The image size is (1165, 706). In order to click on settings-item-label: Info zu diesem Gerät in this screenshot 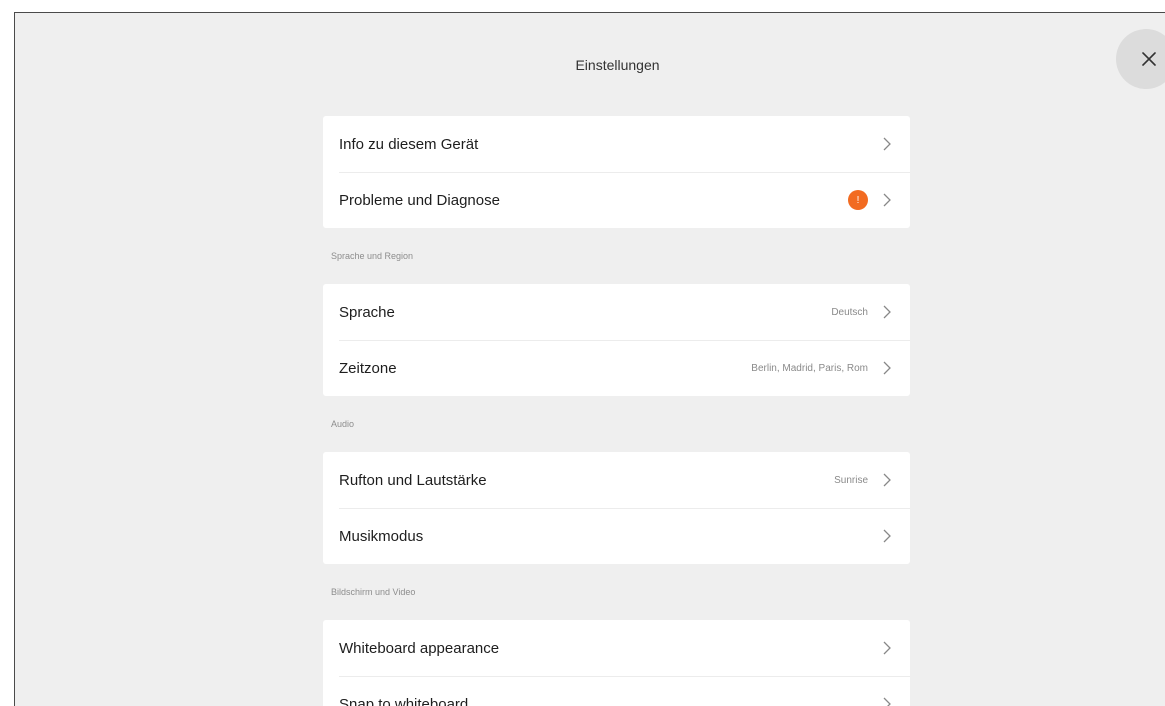, I will do `click(409, 144)`.